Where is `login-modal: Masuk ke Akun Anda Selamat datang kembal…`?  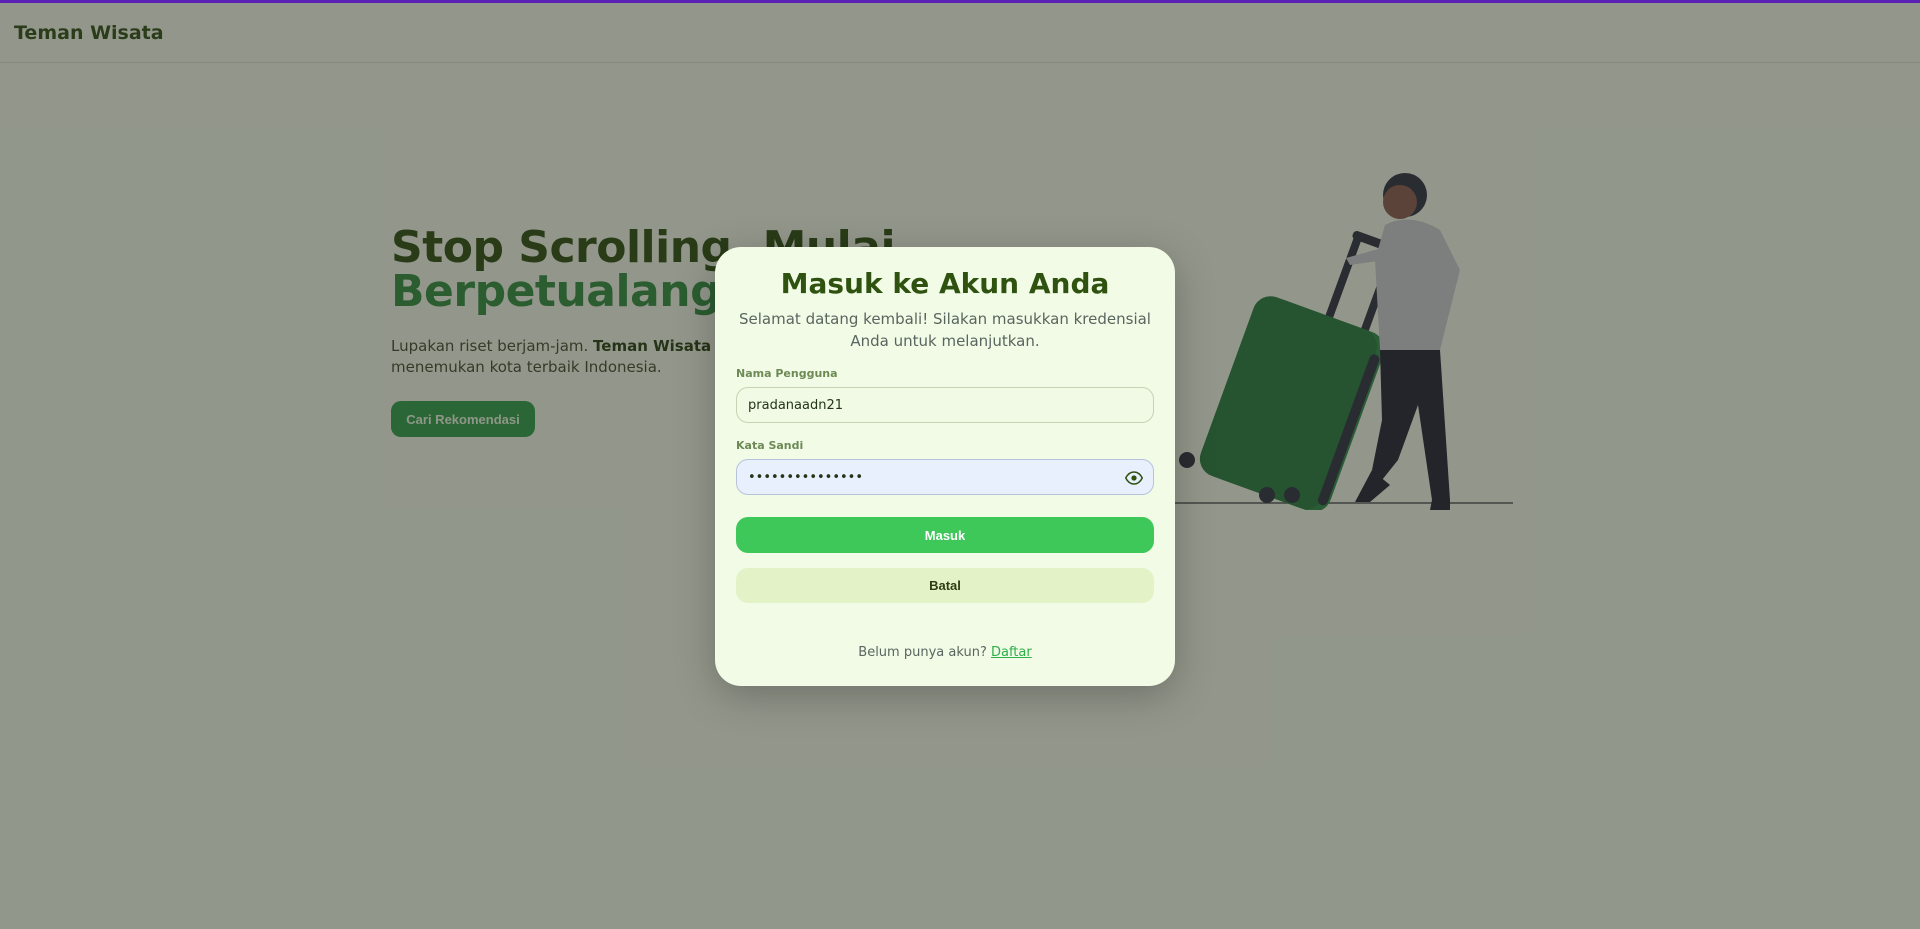 login-modal: Masuk ke Akun Anda Selamat datang kembal… is located at coordinates (945, 466).